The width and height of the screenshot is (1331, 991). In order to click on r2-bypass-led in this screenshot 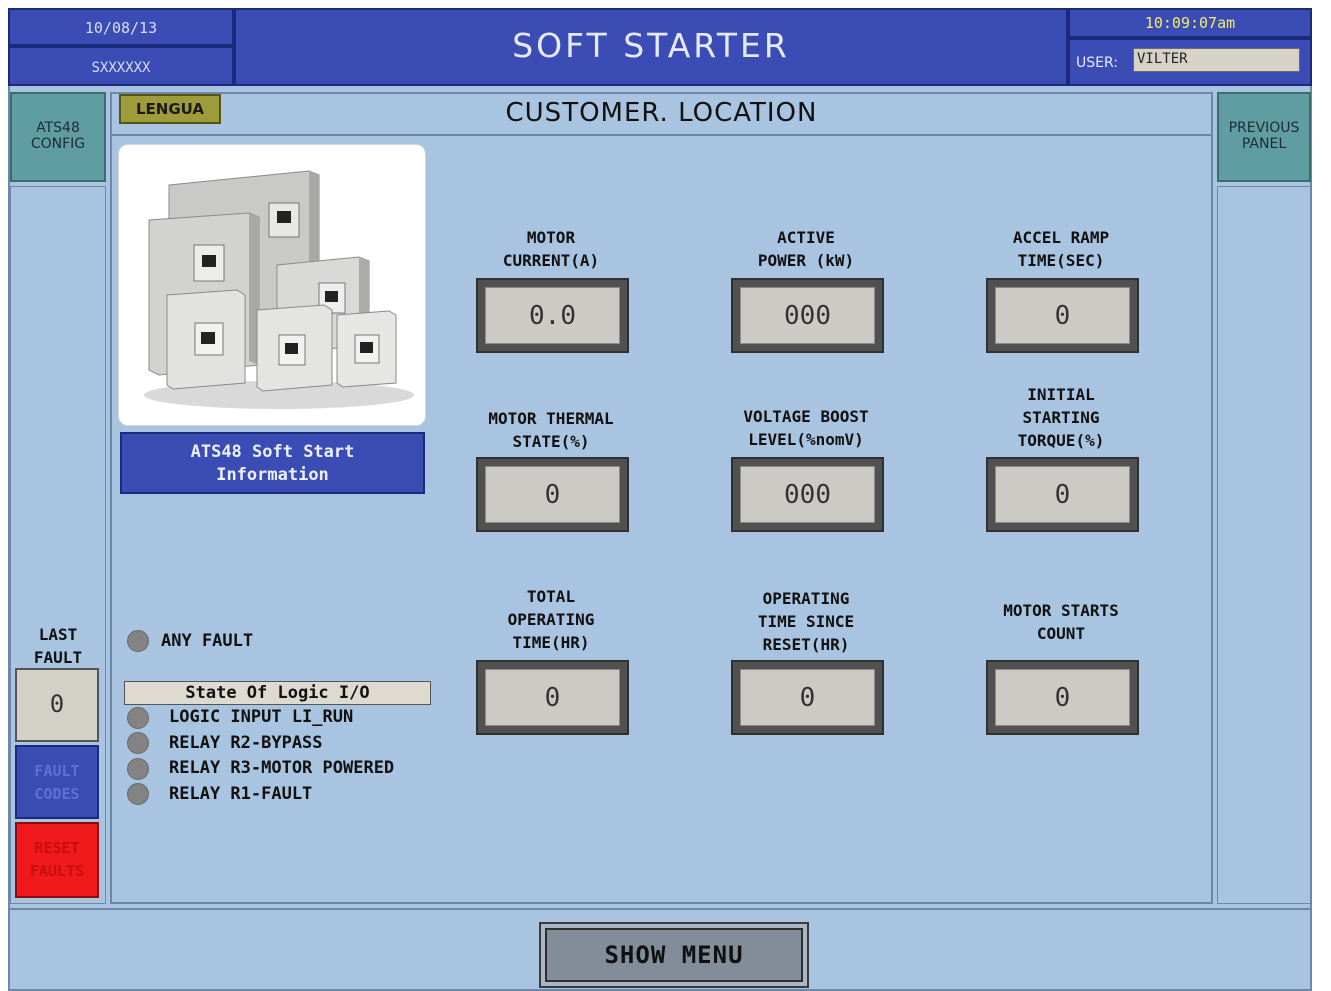, I will do `click(138, 743)`.